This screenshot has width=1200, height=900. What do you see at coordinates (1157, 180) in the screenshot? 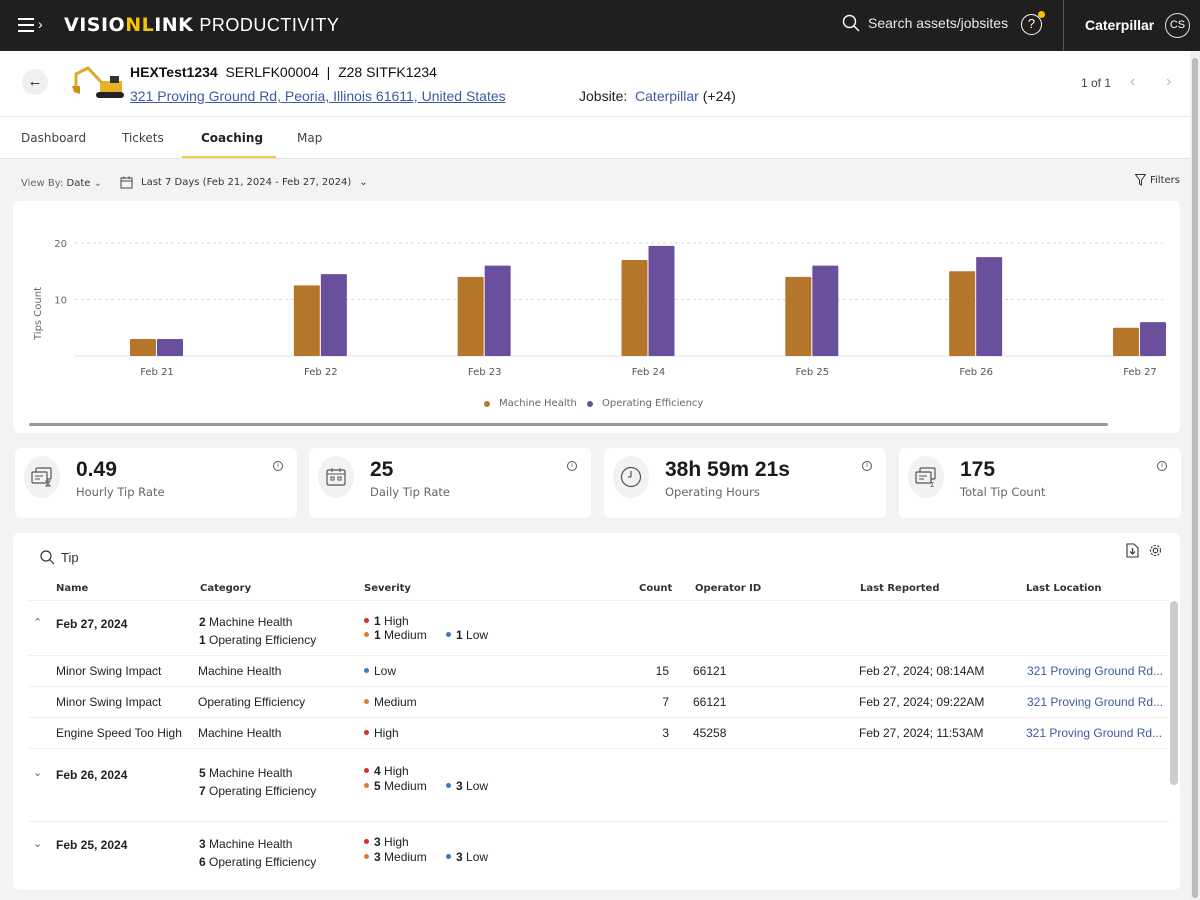
I see `filters-button: Filters` at bounding box center [1157, 180].